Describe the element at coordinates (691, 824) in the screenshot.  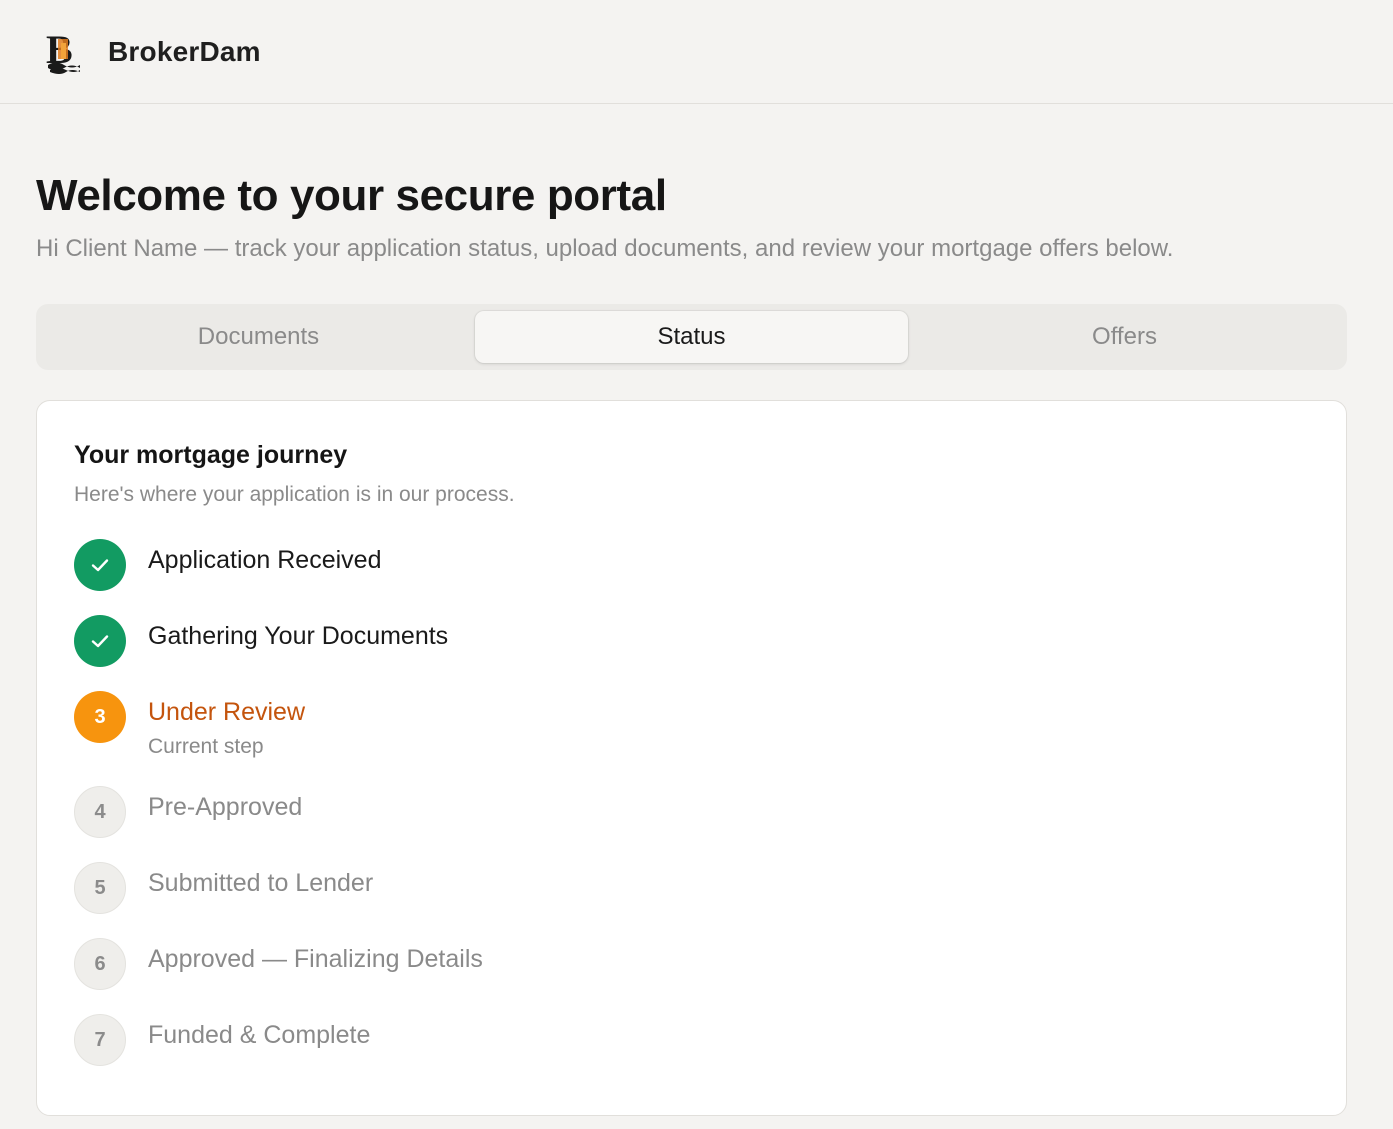
I see `step-pre-approved: 4 Pre-Approved` at that location.